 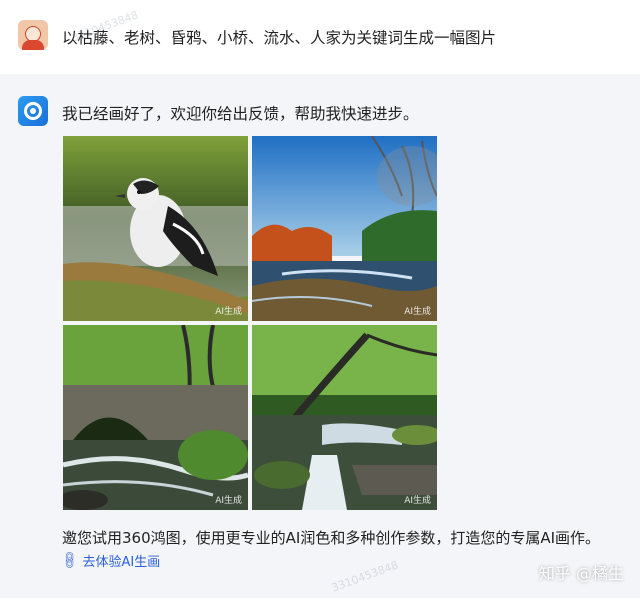 What do you see at coordinates (344, 417) in the screenshot?
I see `generated-image-4: AI生成` at bounding box center [344, 417].